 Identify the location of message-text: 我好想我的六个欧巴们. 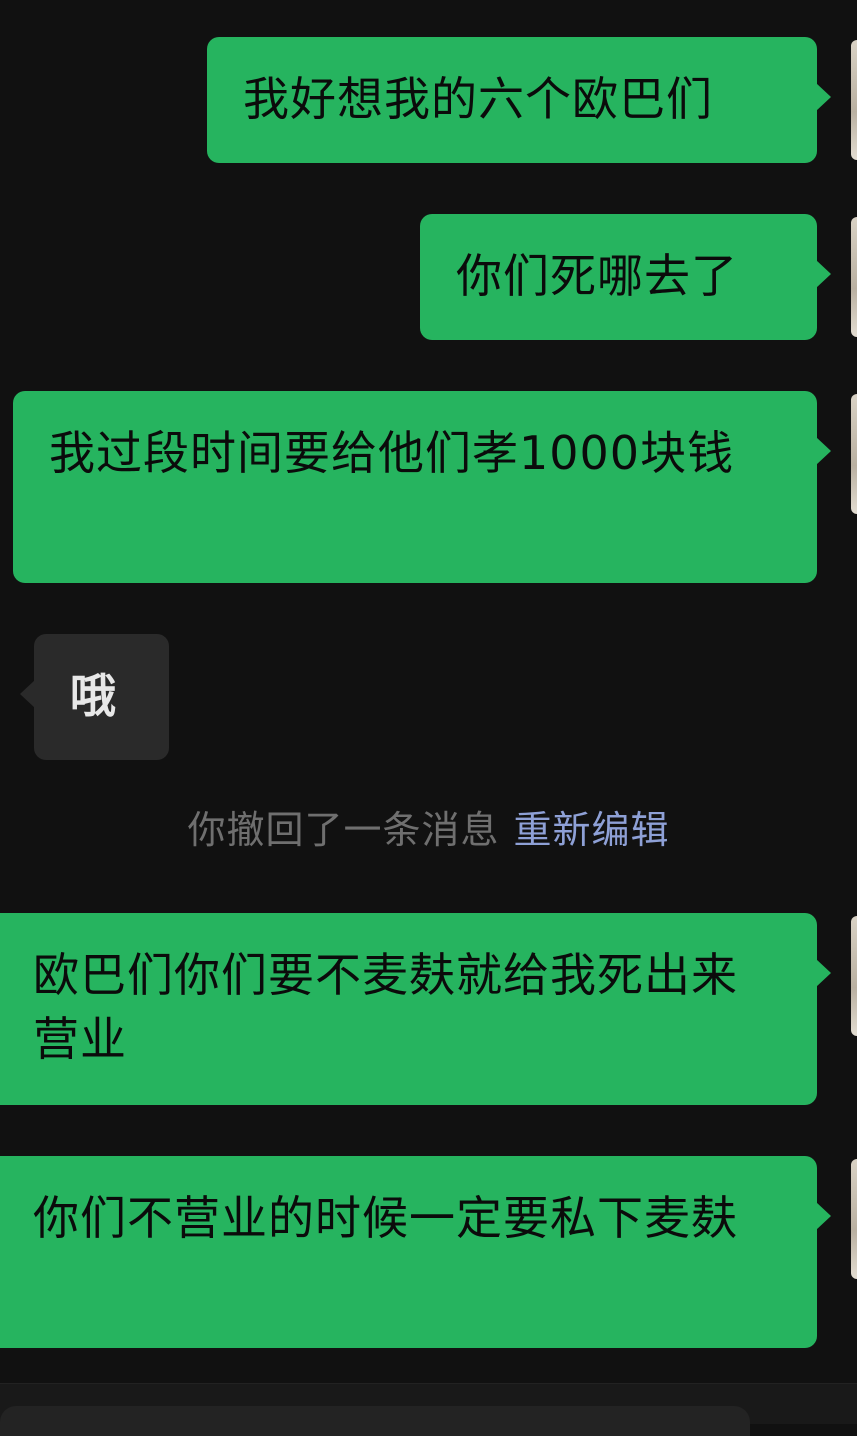
(478, 99).